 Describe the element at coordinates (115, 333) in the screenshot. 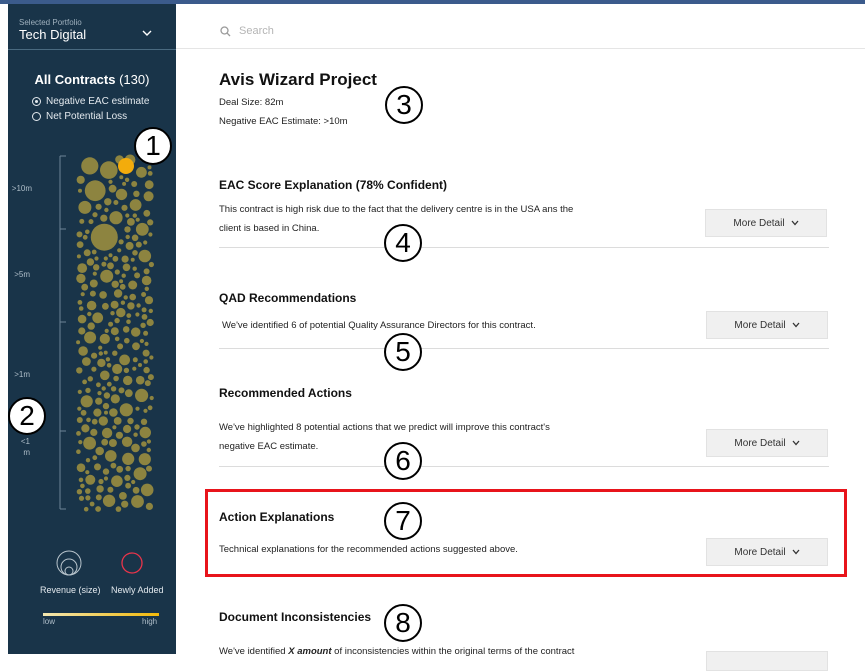

I see `bubble-group` at that location.